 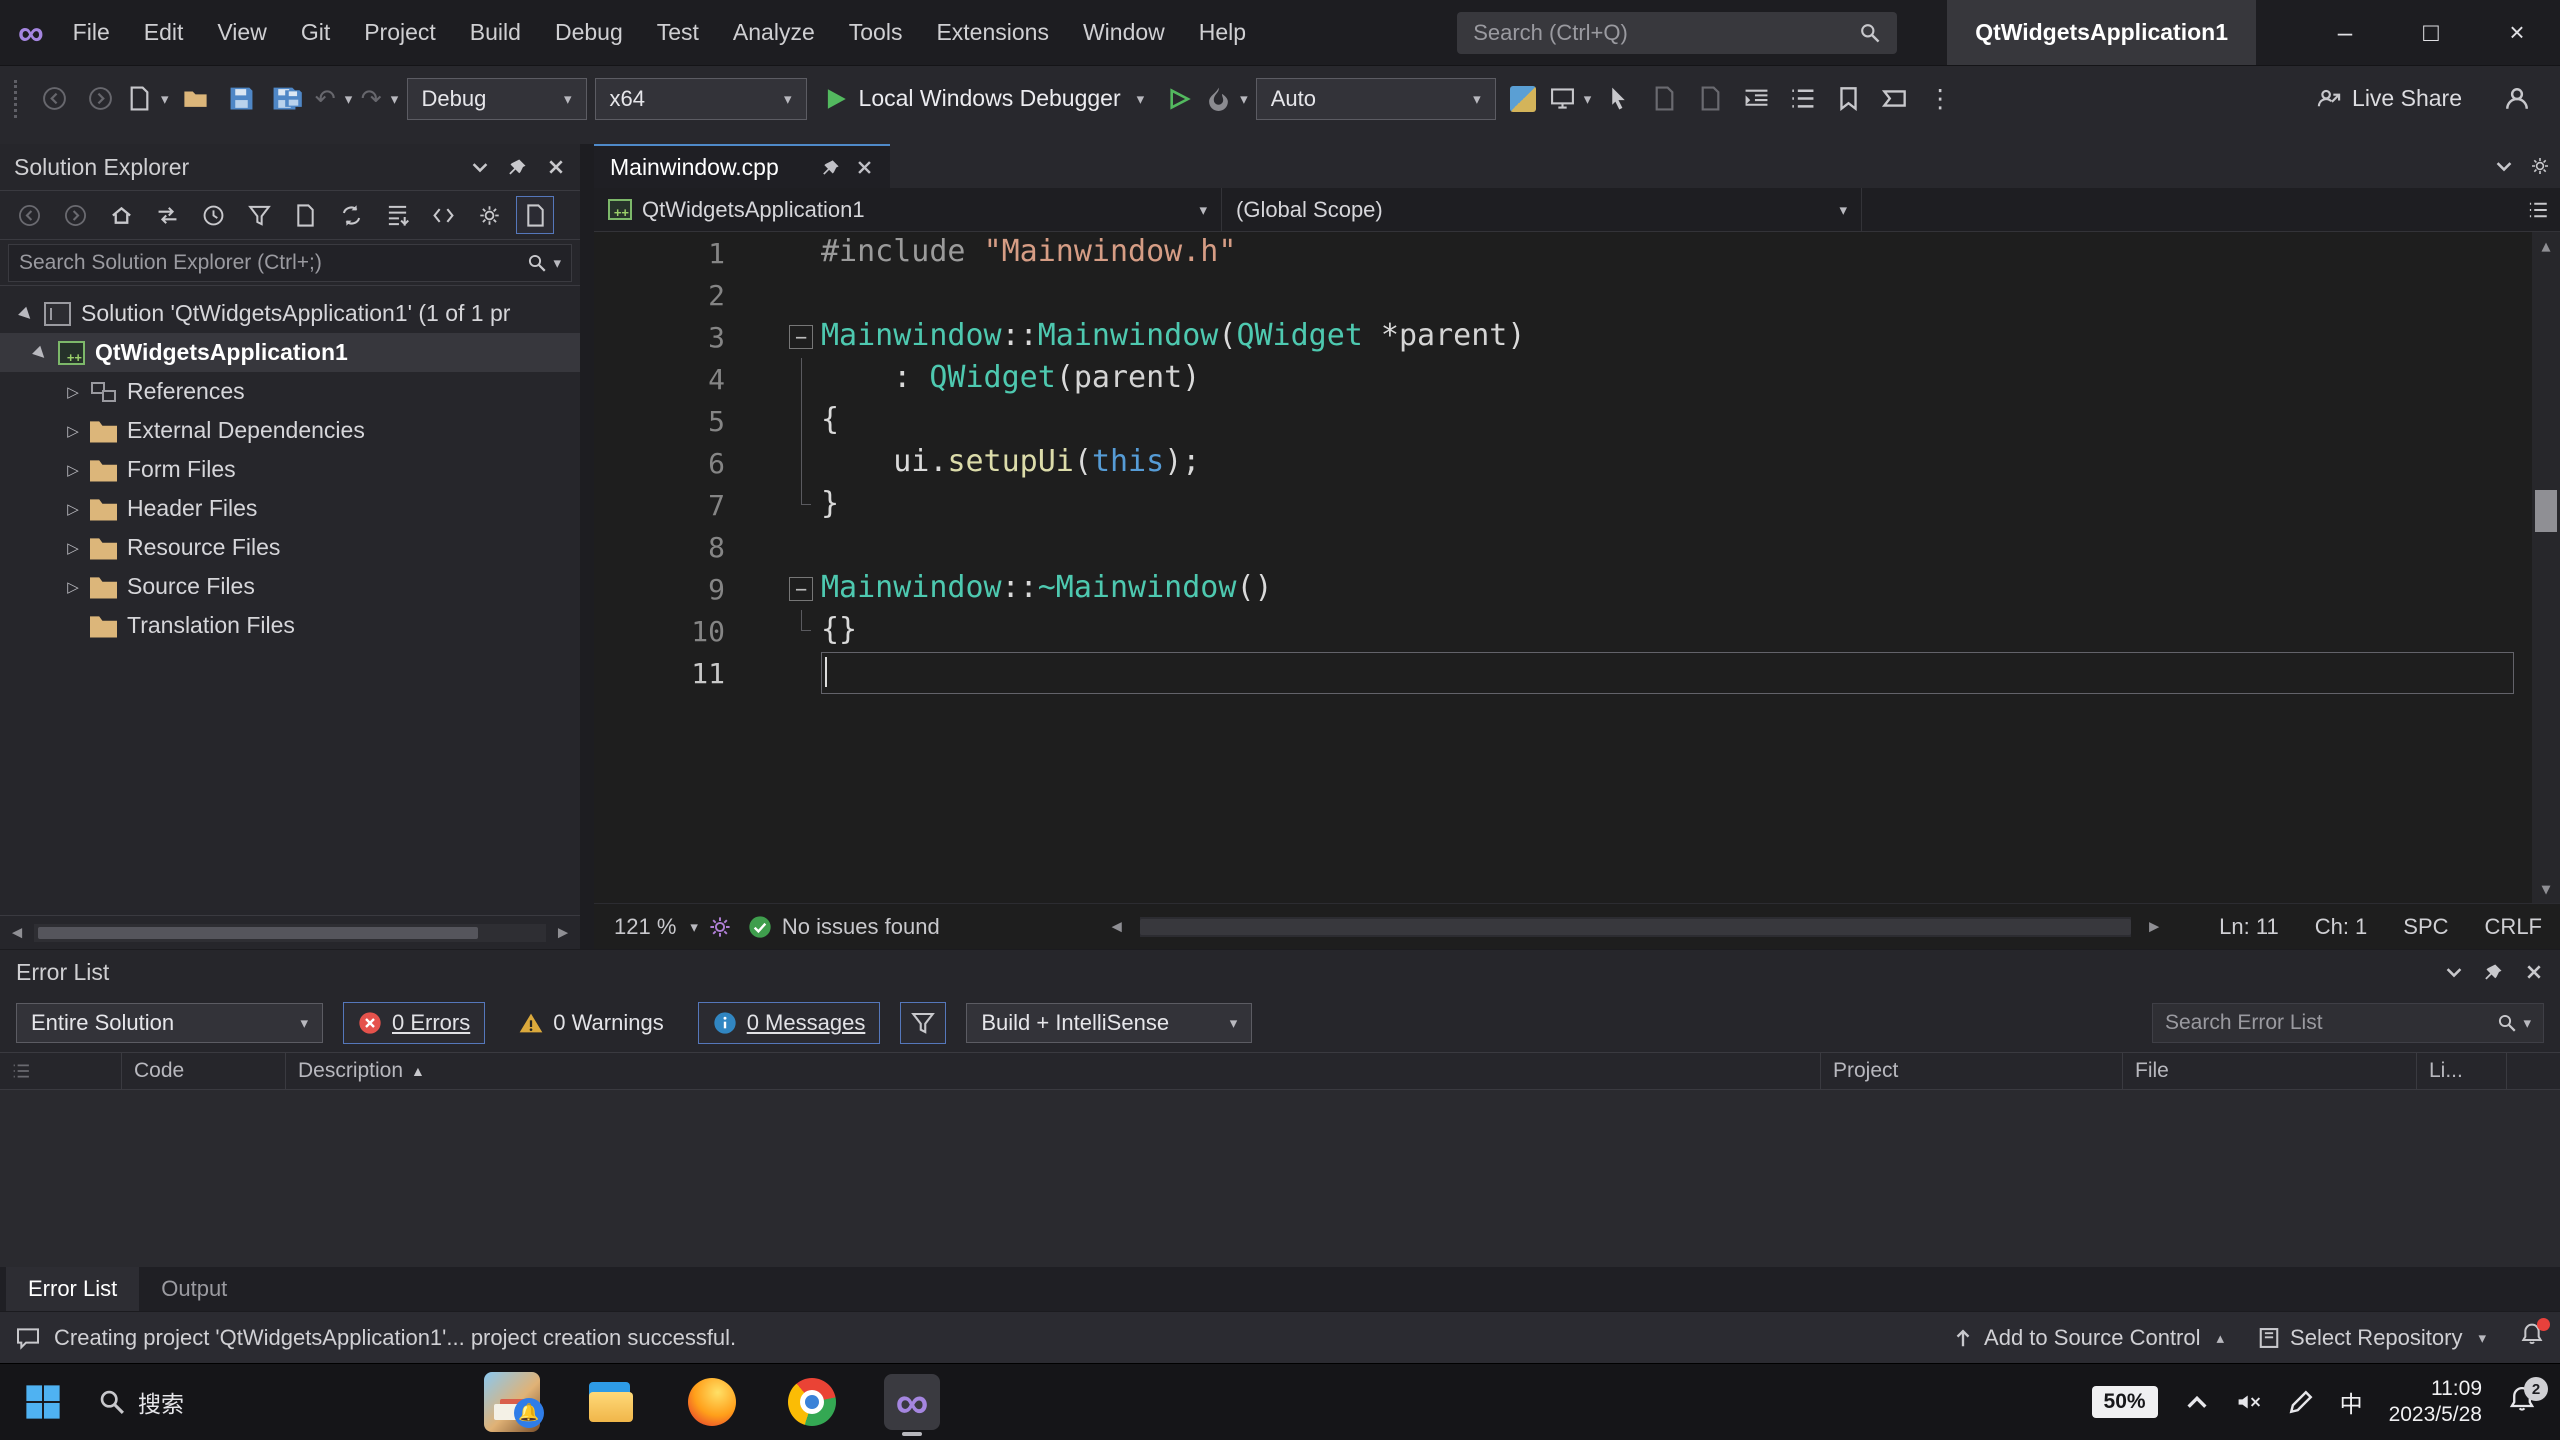 What do you see at coordinates (2249, 1402) in the screenshot?
I see `volume-muted-icon` at bounding box center [2249, 1402].